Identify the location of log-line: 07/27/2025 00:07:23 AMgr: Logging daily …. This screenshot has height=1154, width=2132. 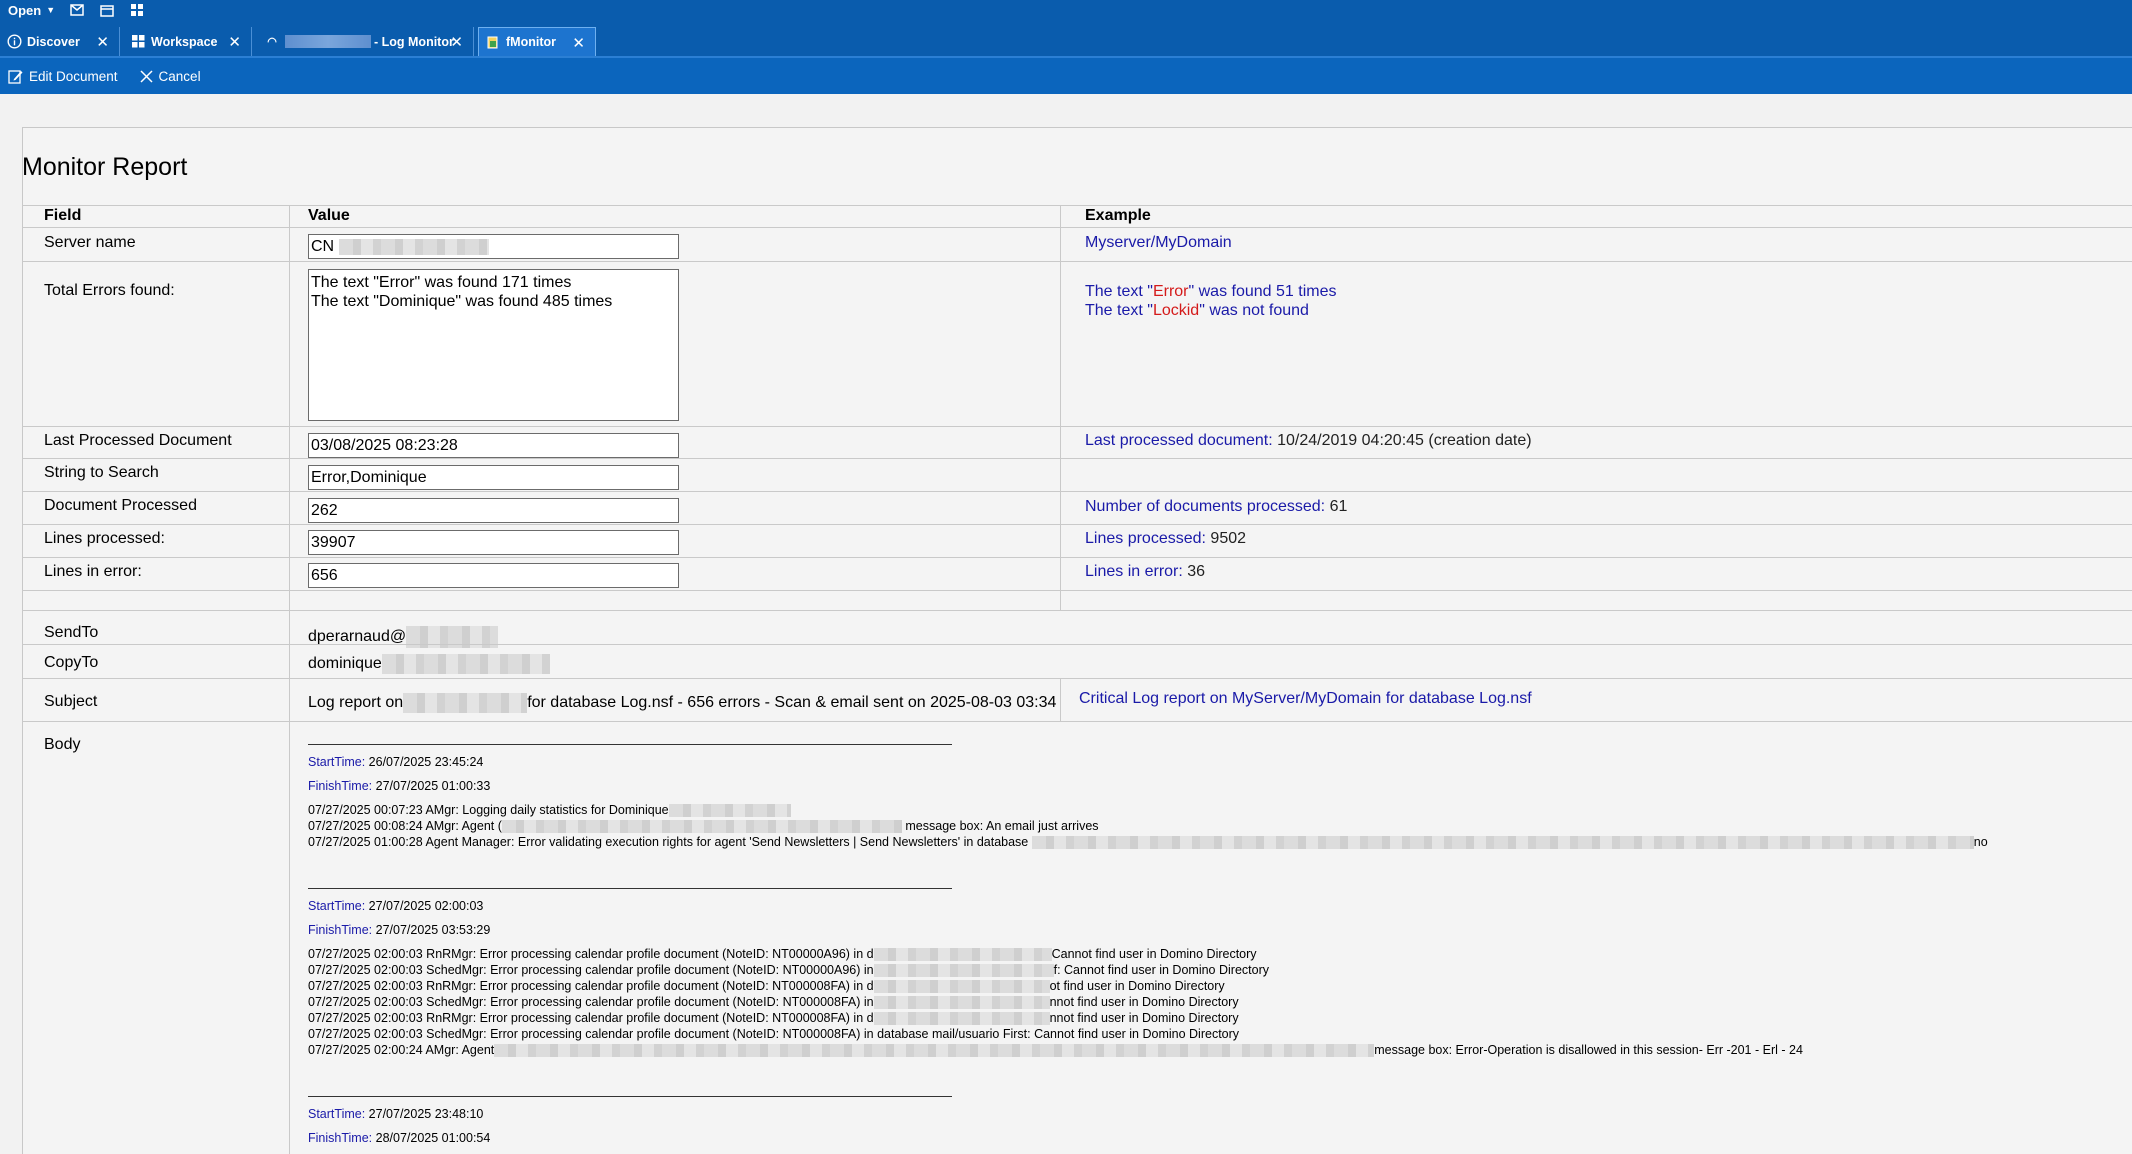
(549, 810).